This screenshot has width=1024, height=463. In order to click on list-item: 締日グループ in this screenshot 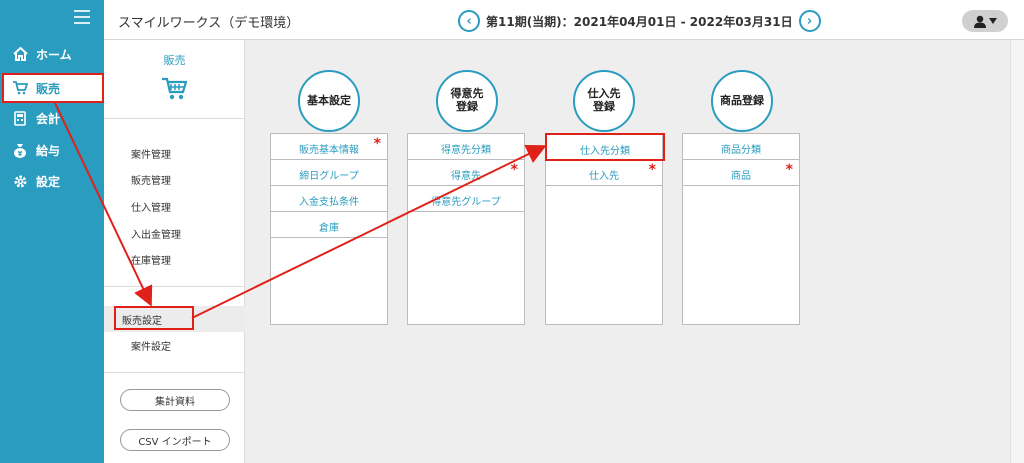, I will do `click(329, 173)`.